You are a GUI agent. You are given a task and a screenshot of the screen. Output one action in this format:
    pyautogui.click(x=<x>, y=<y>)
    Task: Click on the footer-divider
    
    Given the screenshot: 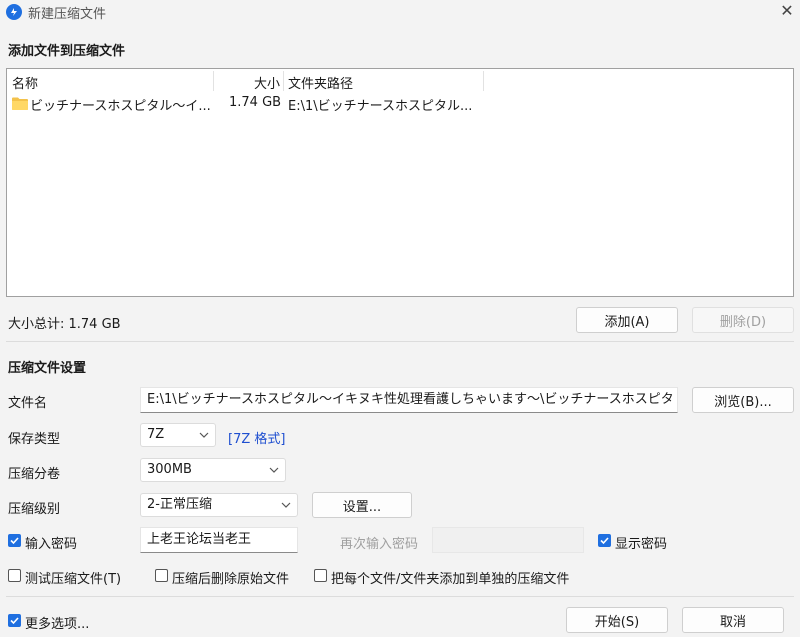 What is the action you would take?
    pyautogui.click(x=400, y=596)
    